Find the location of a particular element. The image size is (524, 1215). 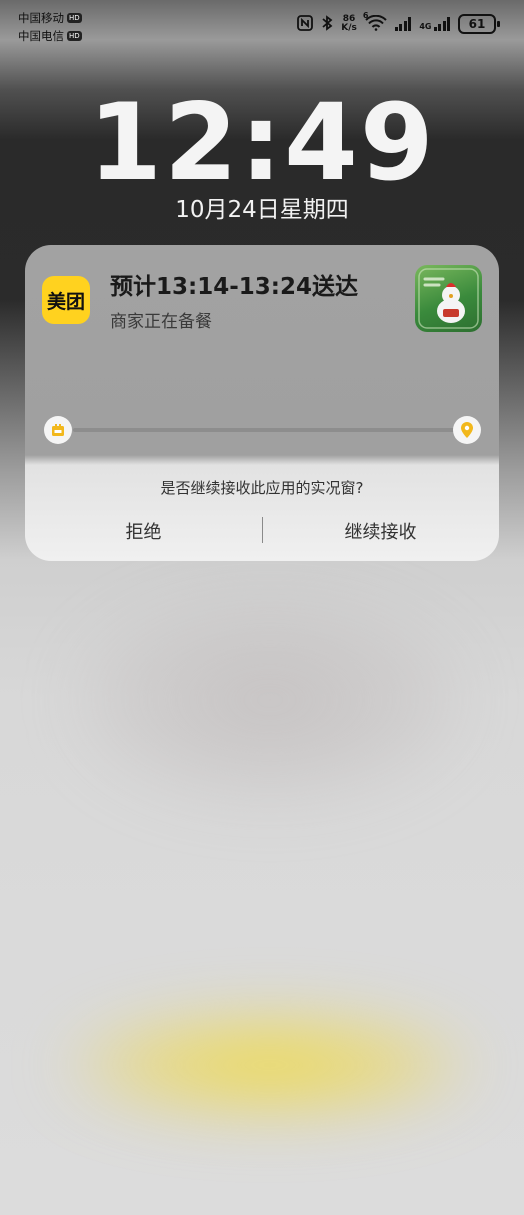

network-speed-unit: K/s is located at coordinates (349, 28).